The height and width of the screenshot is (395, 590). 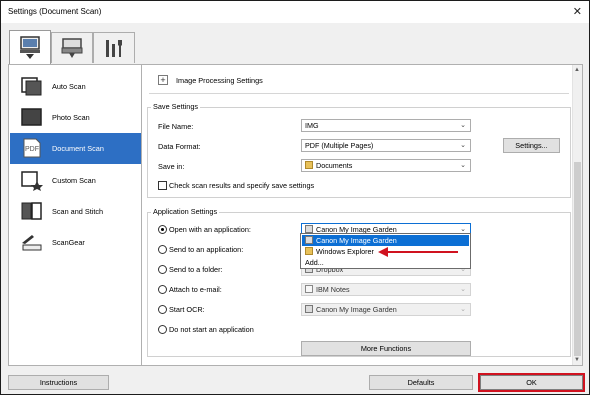 What do you see at coordinates (386, 348) in the screenshot?
I see `more-functions-button: More Functions` at bounding box center [386, 348].